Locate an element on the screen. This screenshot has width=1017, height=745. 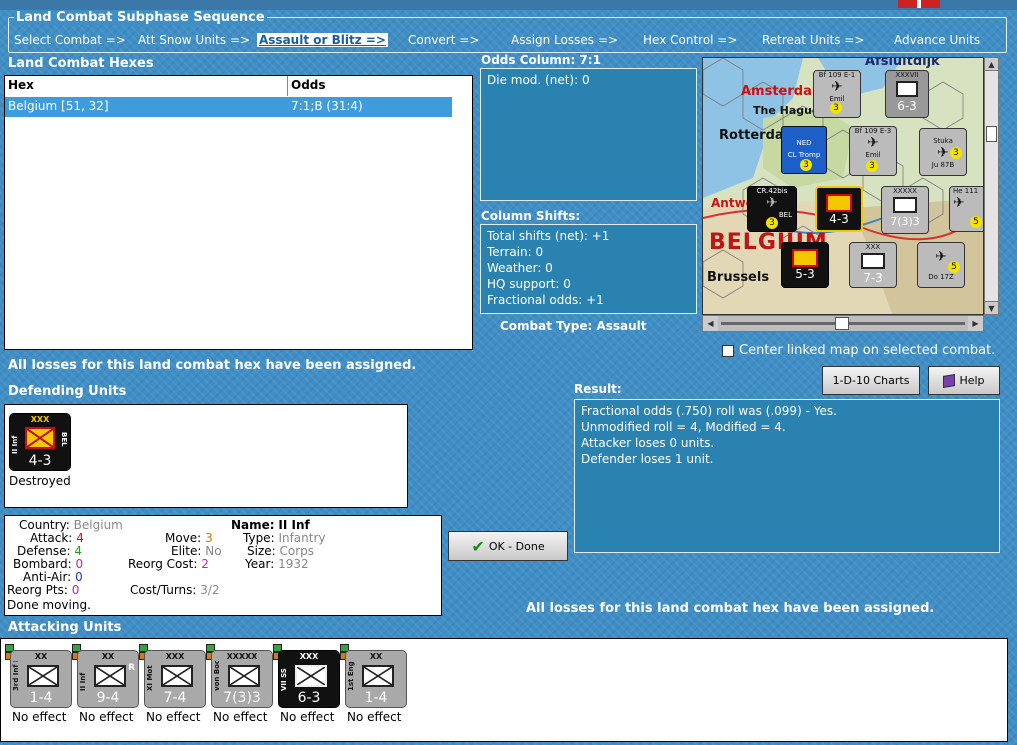
attacking-unit-counter: XX 3rd Inf Div 1-4 is located at coordinates (41, 679).